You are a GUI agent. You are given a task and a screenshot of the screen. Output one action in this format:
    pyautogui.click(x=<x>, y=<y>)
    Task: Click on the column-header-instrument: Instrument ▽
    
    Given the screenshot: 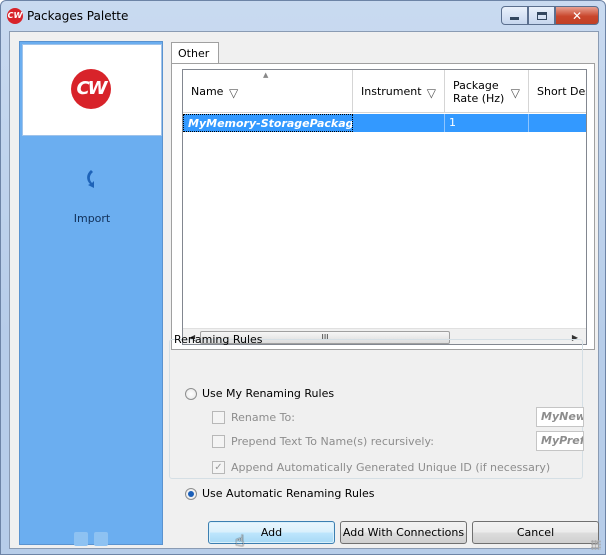 What is the action you would take?
    pyautogui.click(x=399, y=91)
    